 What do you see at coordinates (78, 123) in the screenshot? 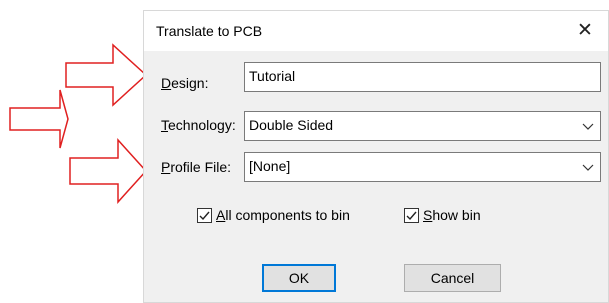
I see `annotation-arrows` at bounding box center [78, 123].